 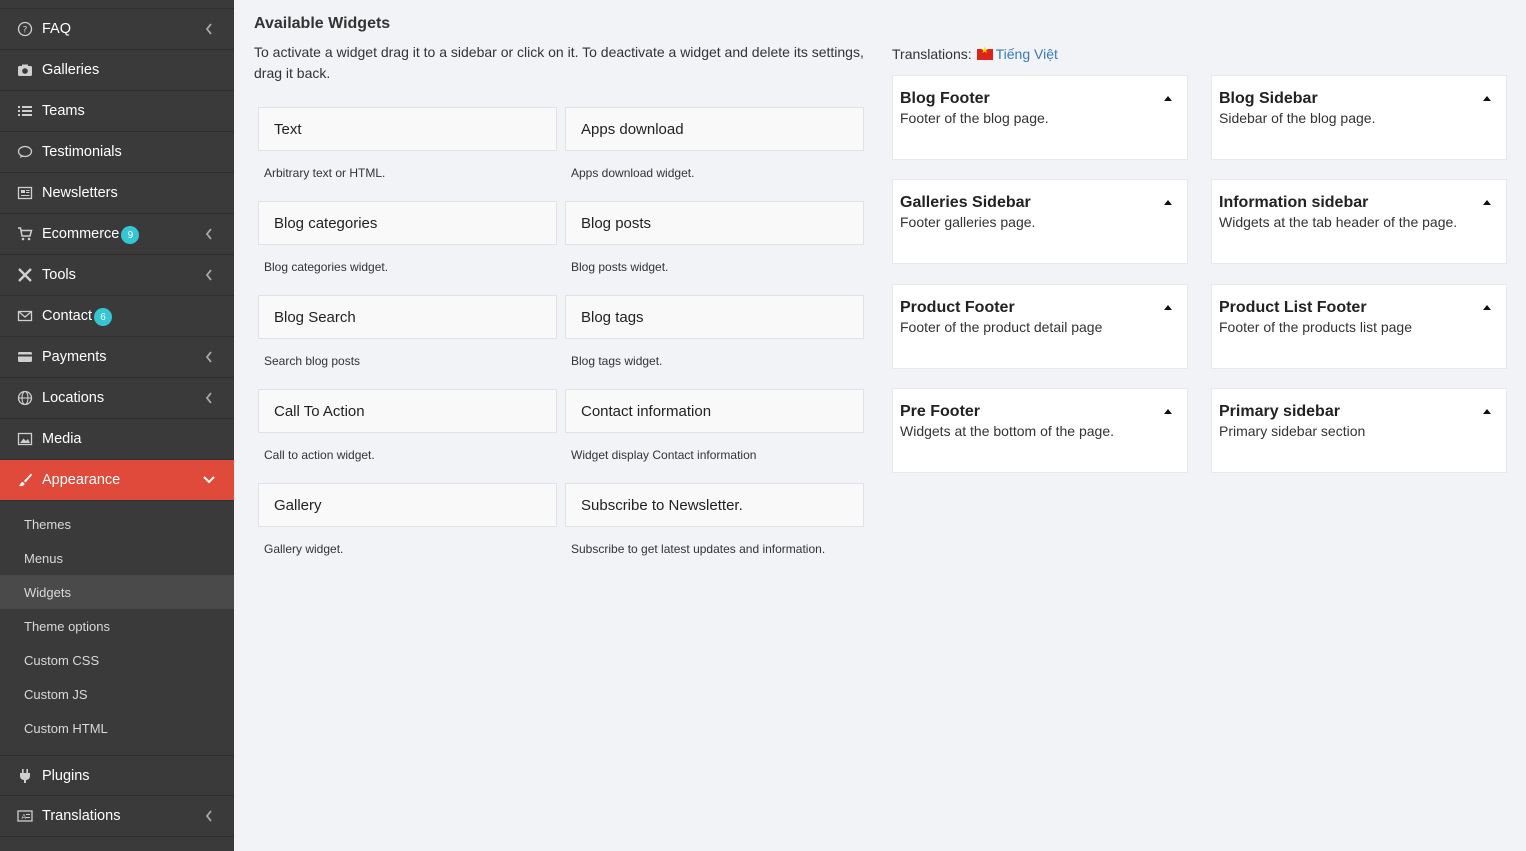 What do you see at coordinates (714, 411) in the screenshot?
I see `widget-title: Contact information` at bounding box center [714, 411].